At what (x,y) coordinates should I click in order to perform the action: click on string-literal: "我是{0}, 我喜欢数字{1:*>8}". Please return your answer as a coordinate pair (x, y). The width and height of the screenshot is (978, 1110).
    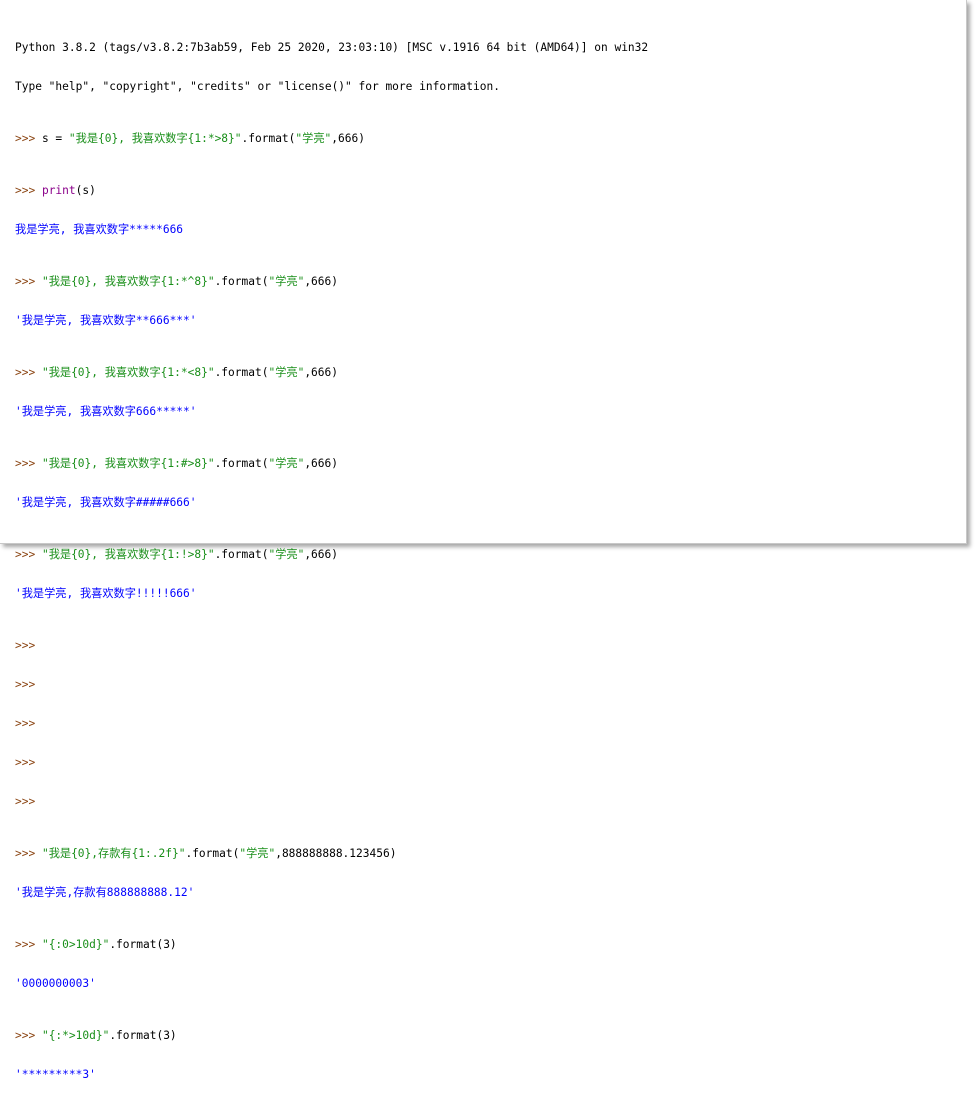
    Looking at the image, I should click on (155, 138).